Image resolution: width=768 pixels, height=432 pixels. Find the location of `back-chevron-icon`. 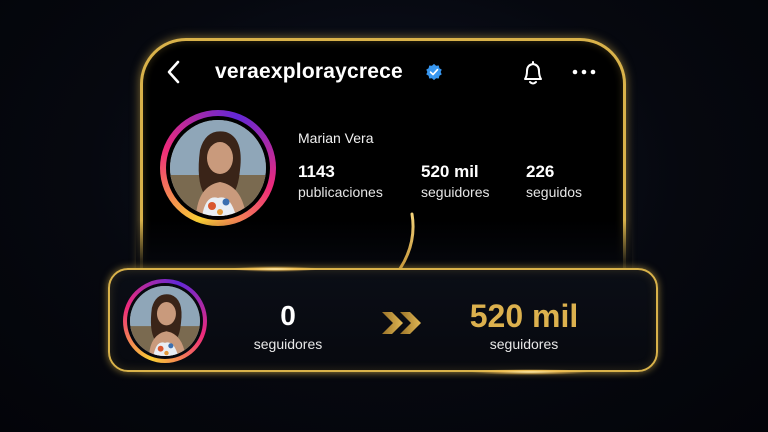

back-chevron-icon is located at coordinates (174, 72).